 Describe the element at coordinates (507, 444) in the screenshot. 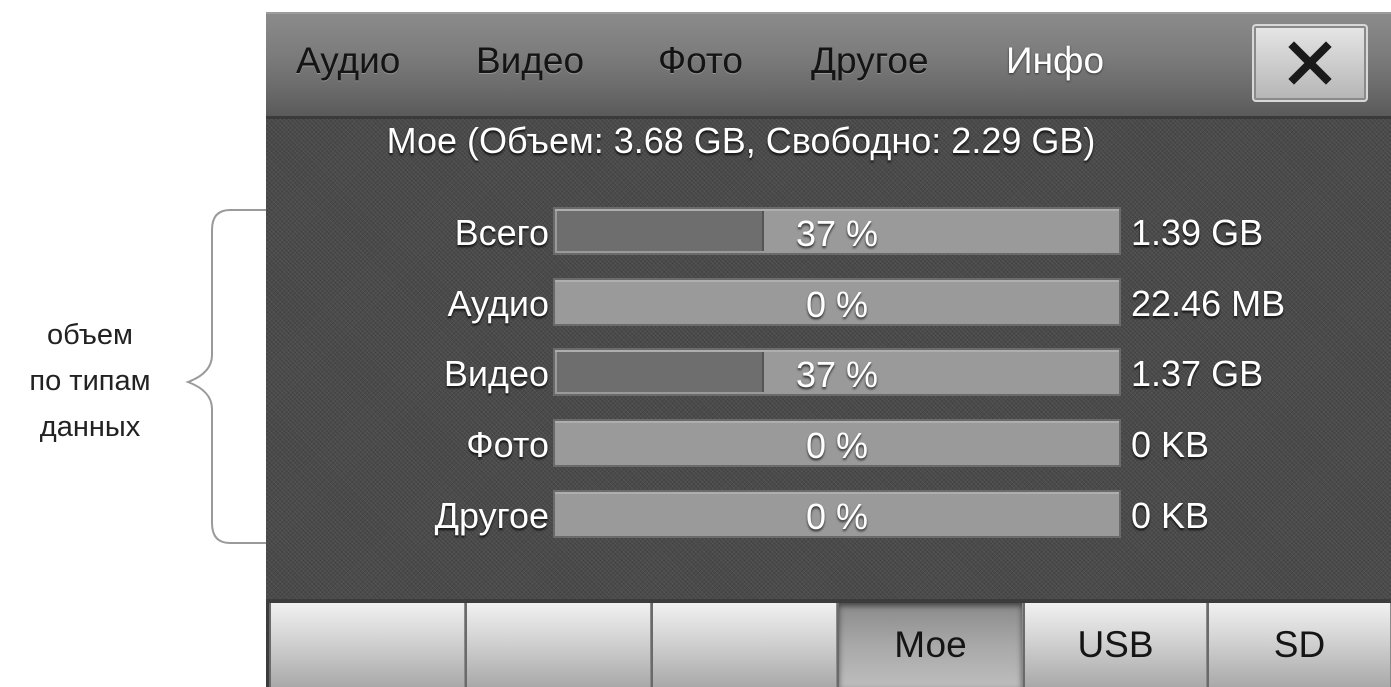

I see `row-label-photo: Фото` at that location.